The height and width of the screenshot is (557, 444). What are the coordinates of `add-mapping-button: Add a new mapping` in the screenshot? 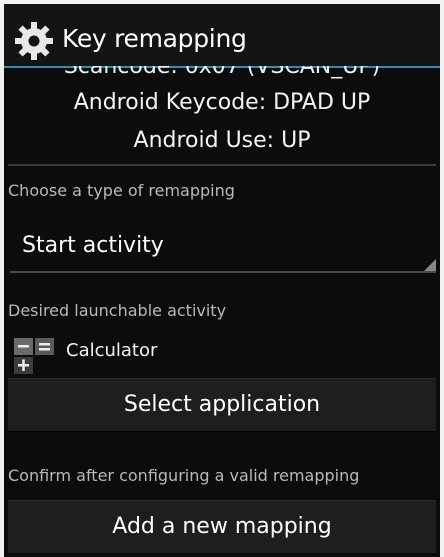 It's located at (222, 527).